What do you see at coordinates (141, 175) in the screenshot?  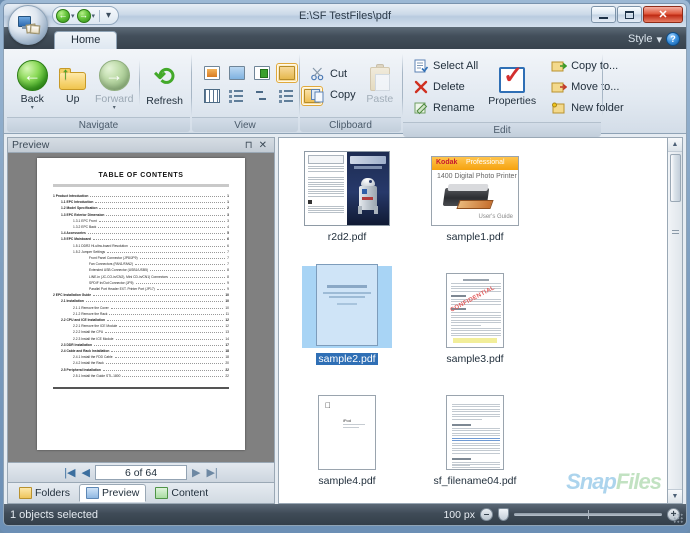 I see `document-title: TABLE OF CONTENTS` at bounding box center [141, 175].